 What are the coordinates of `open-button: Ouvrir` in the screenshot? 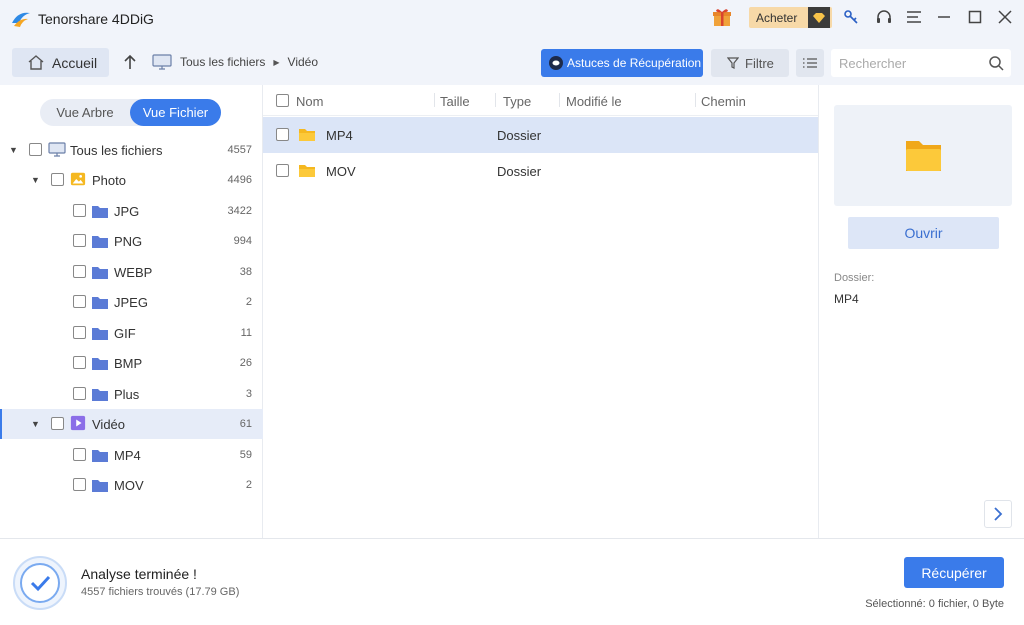 It's located at (923, 233).